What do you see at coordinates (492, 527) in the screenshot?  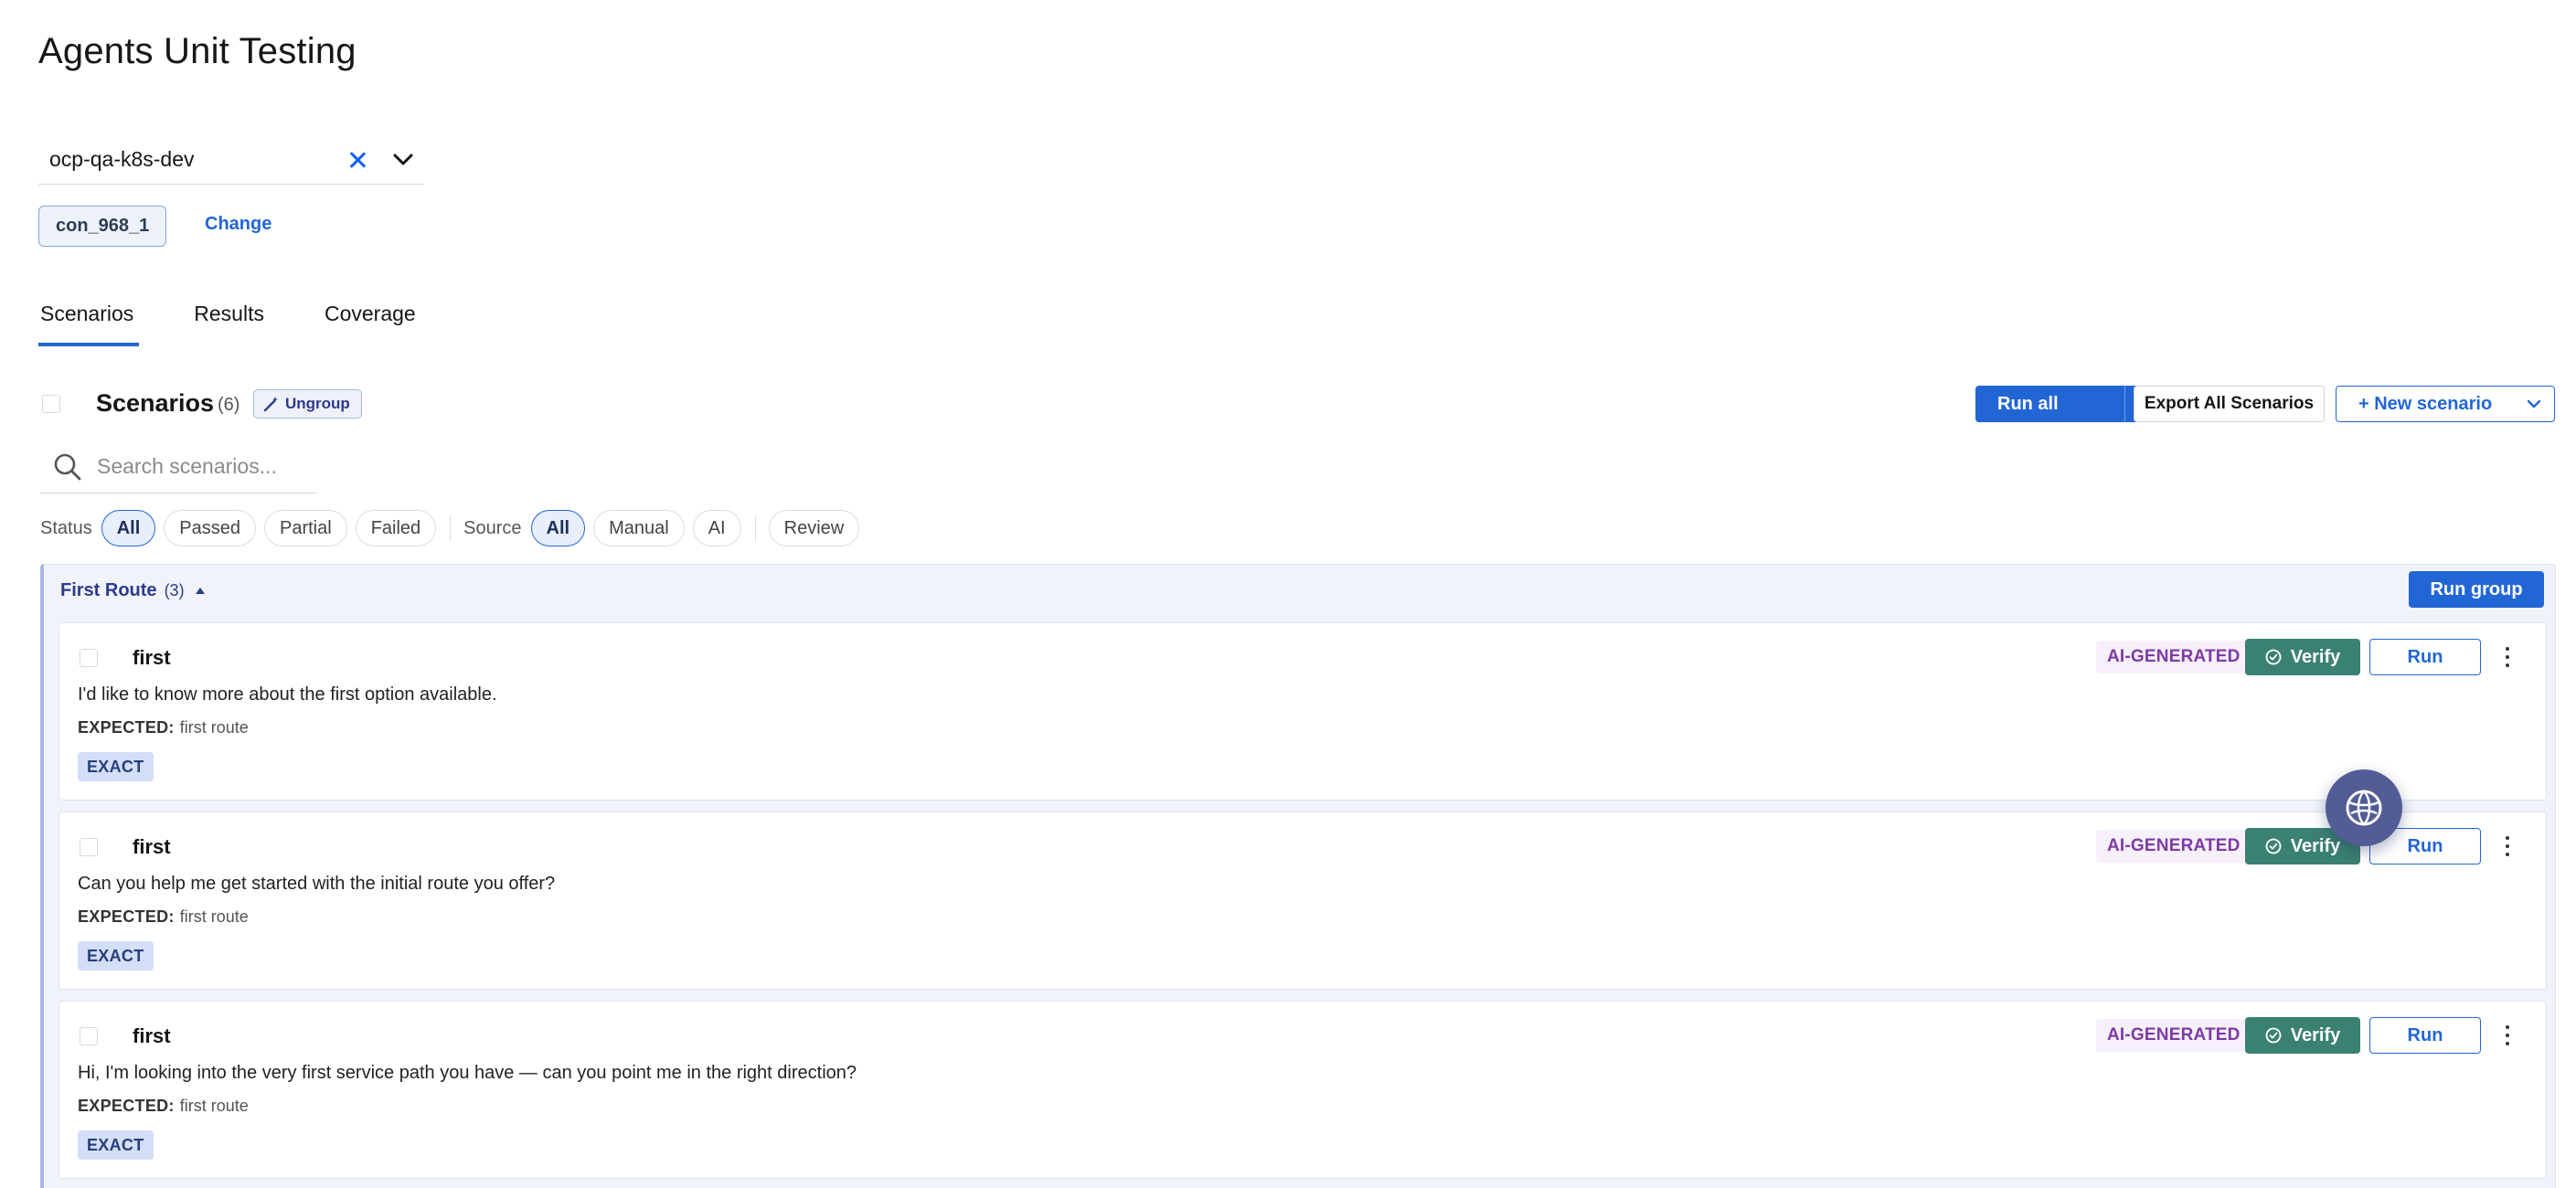 I see `source-filter-label: Source` at bounding box center [492, 527].